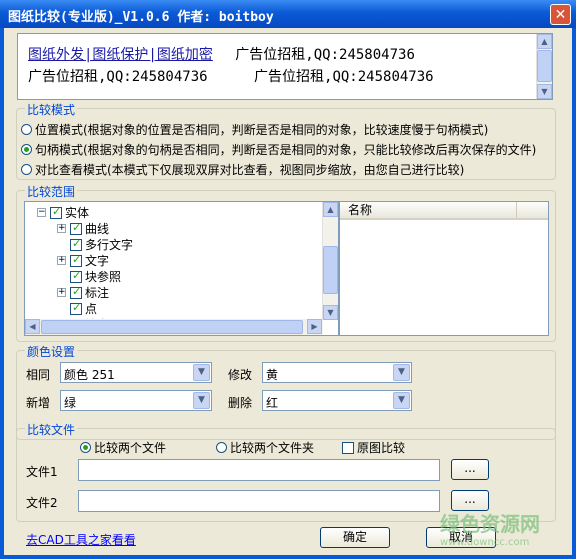 This screenshot has height=559, width=576. What do you see at coordinates (76, 276) in the screenshot?
I see `checkbox-blockref` at bounding box center [76, 276].